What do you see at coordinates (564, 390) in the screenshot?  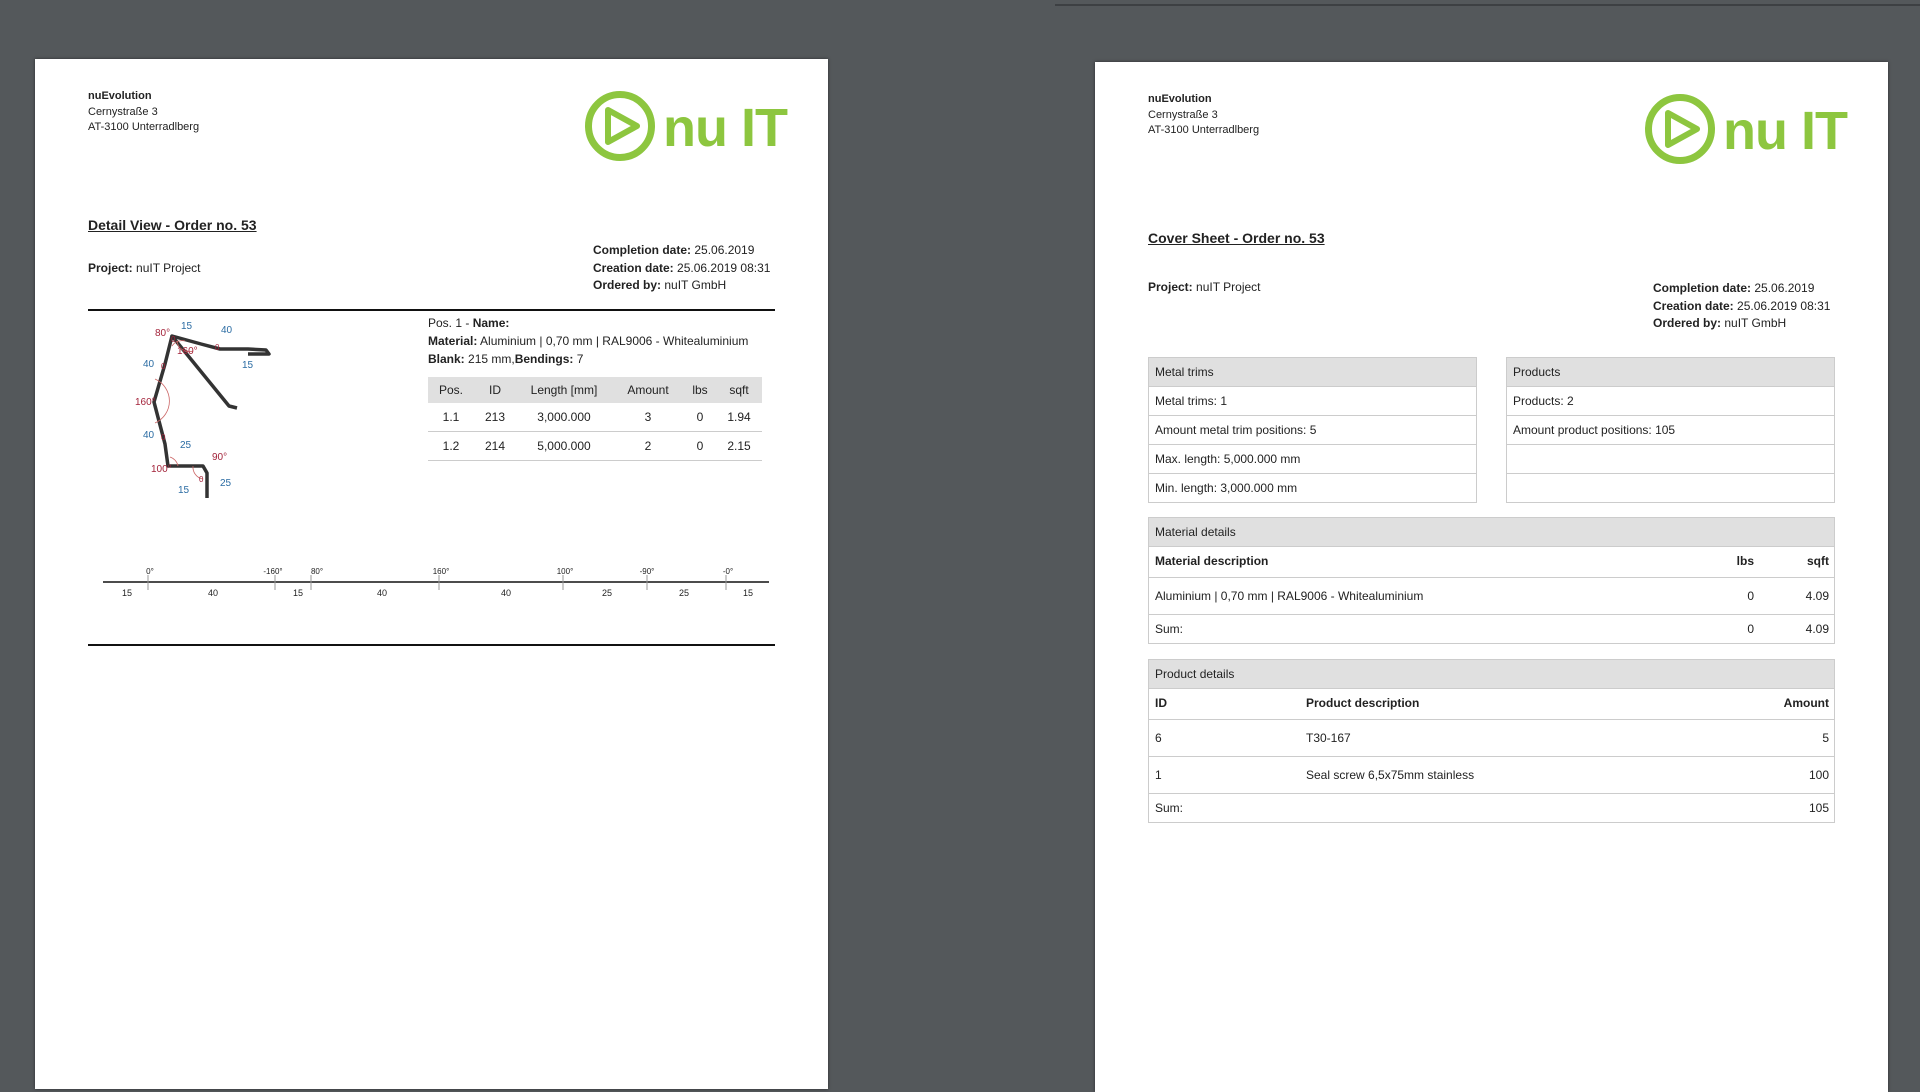 I see `col-length: Length [mm]` at bounding box center [564, 390].